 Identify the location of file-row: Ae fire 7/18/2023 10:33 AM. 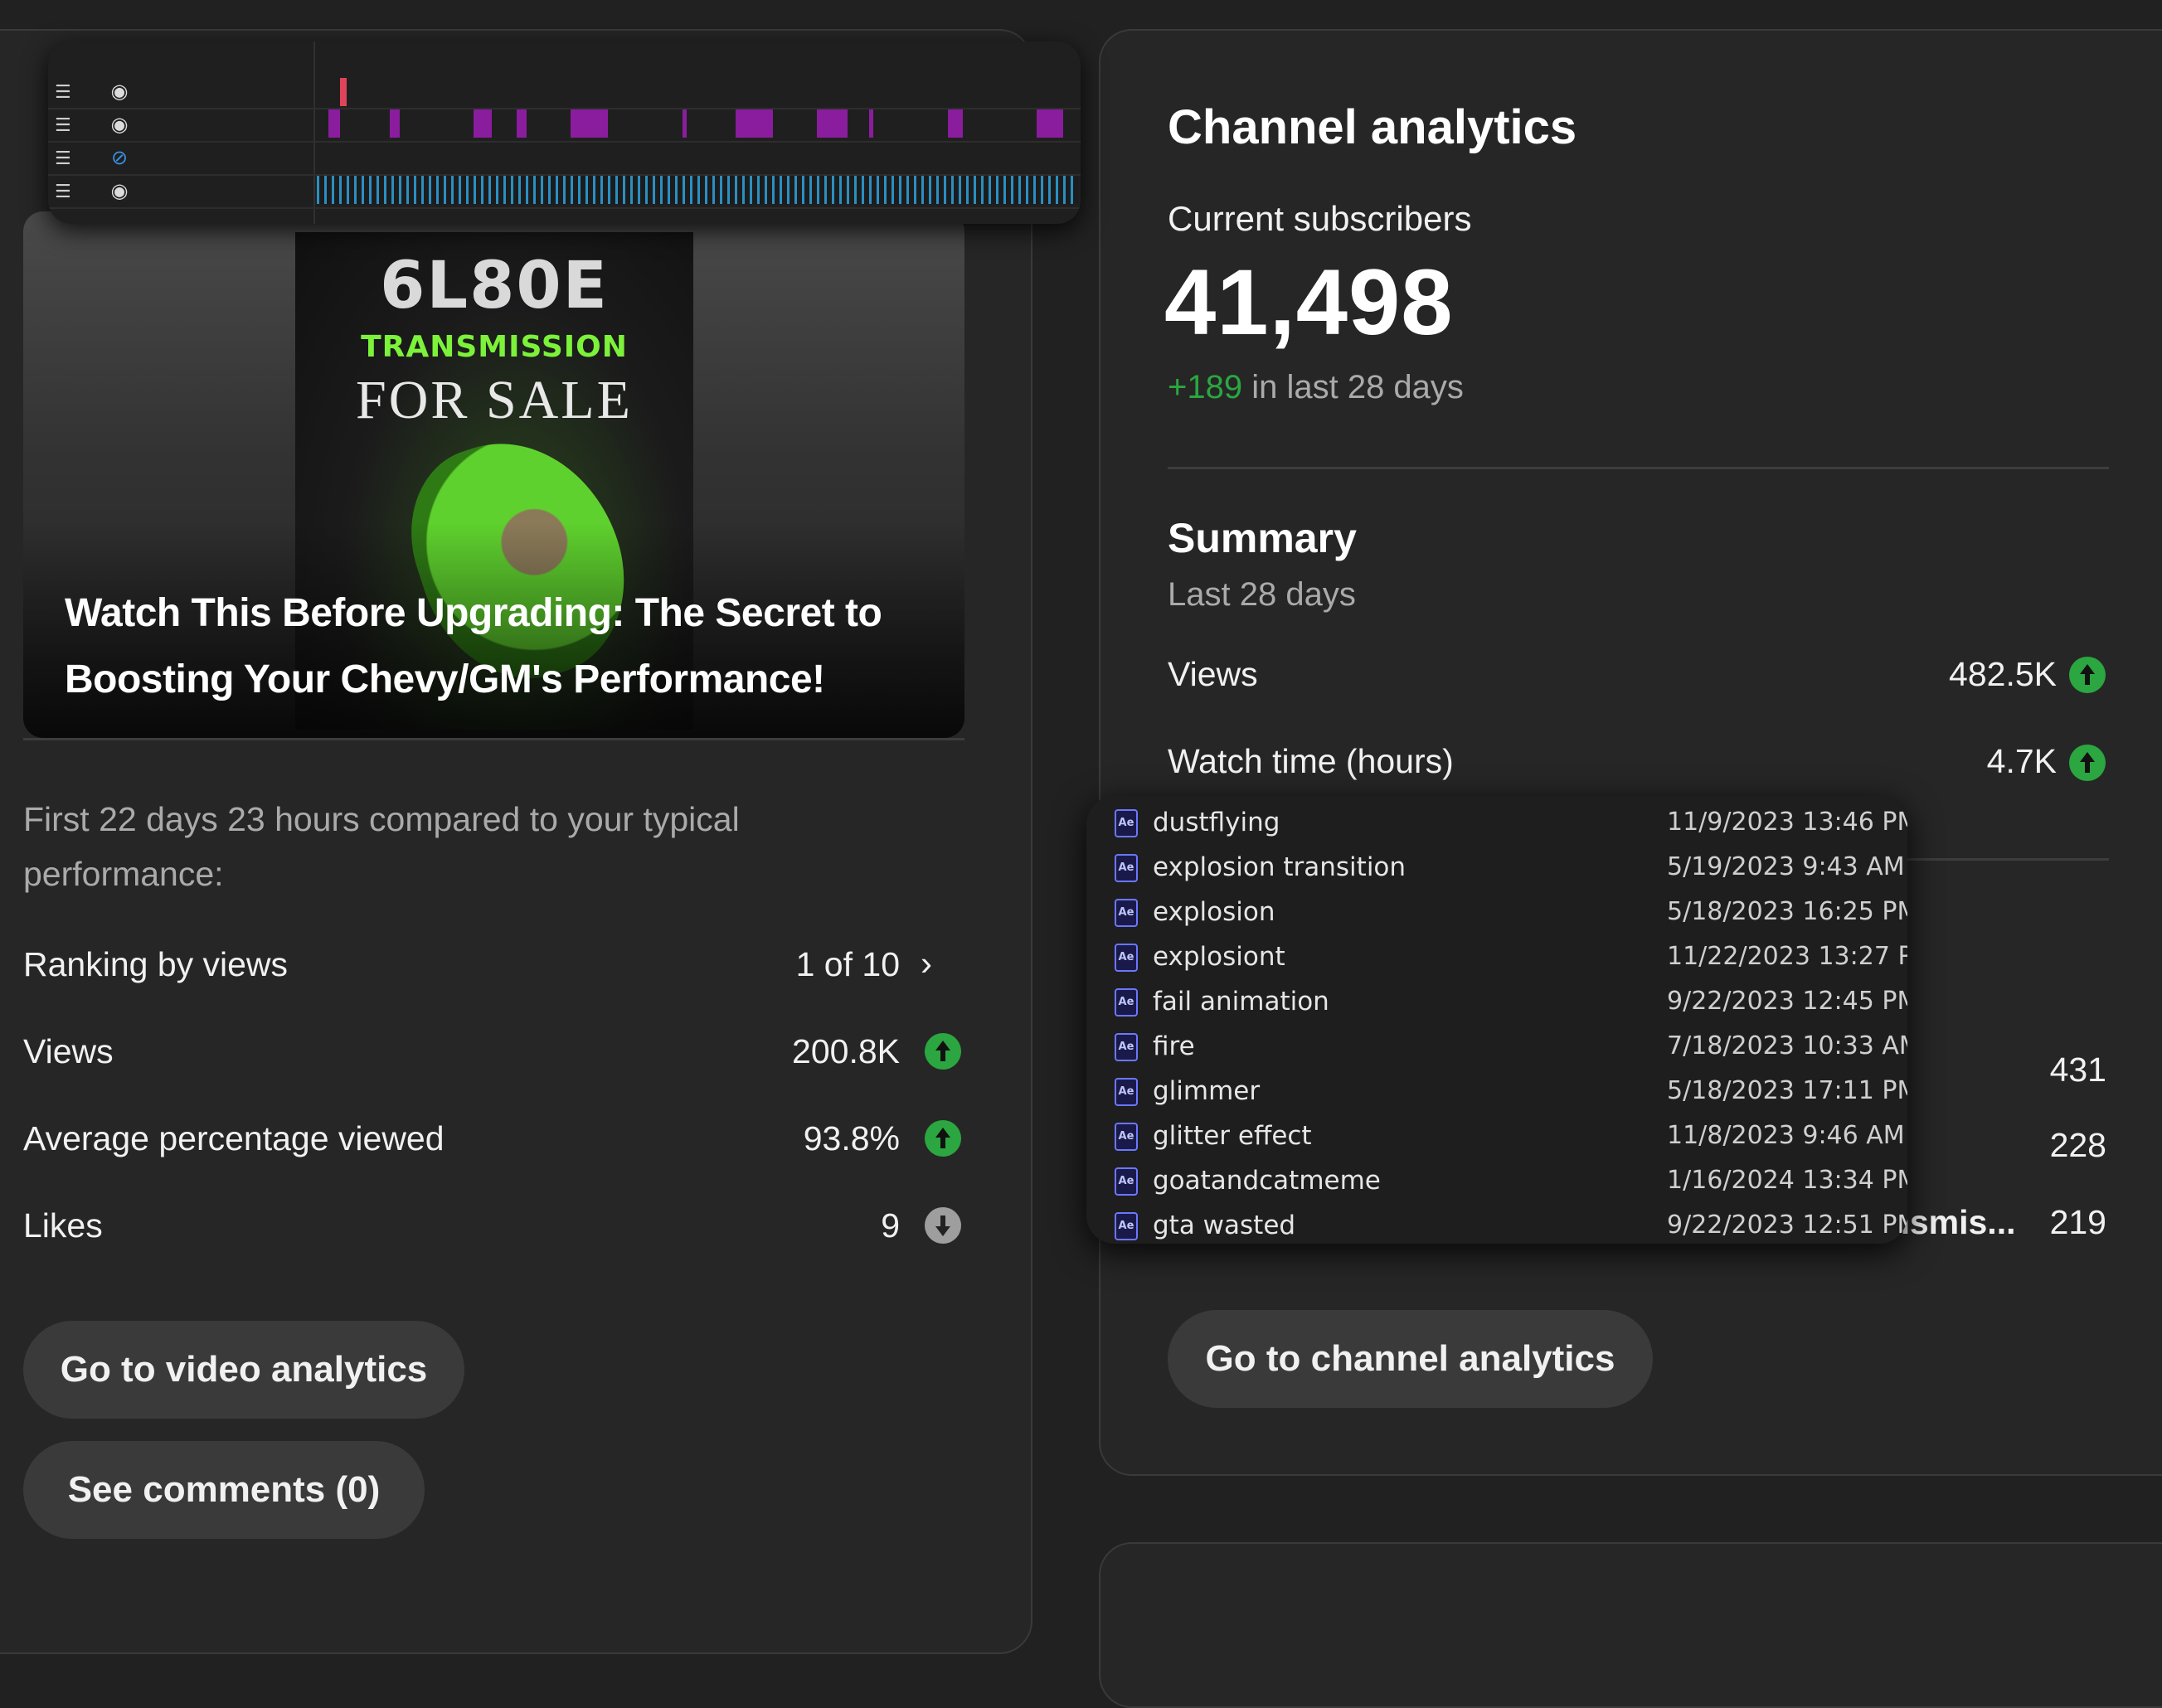
(1497, 1049).